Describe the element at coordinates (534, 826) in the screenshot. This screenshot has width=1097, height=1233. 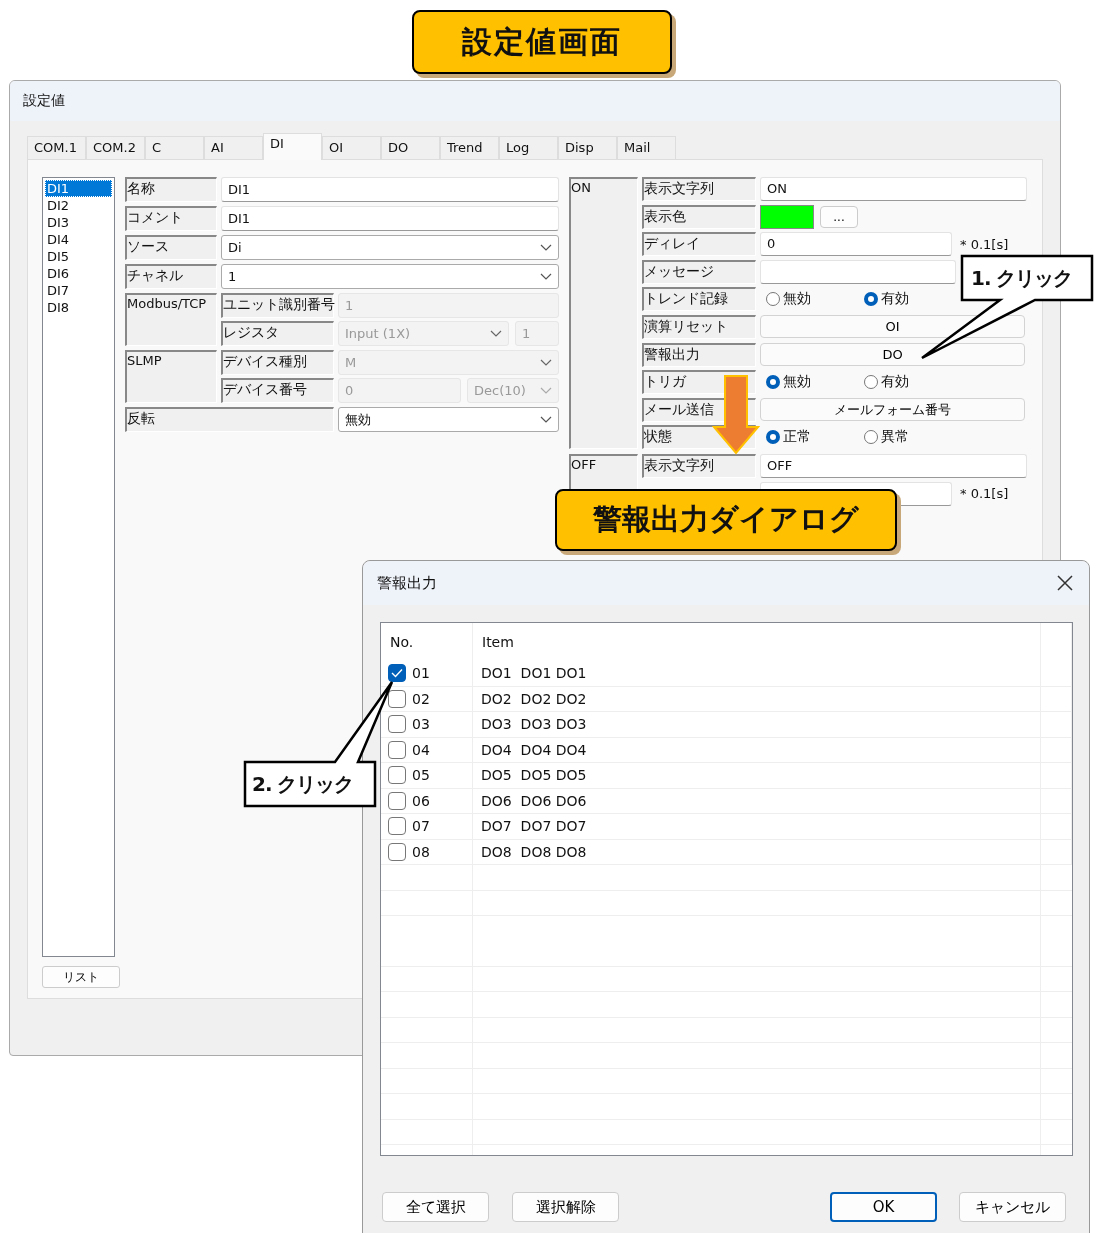
I see `table-cell: DO7 DO7 DO7` at that location.